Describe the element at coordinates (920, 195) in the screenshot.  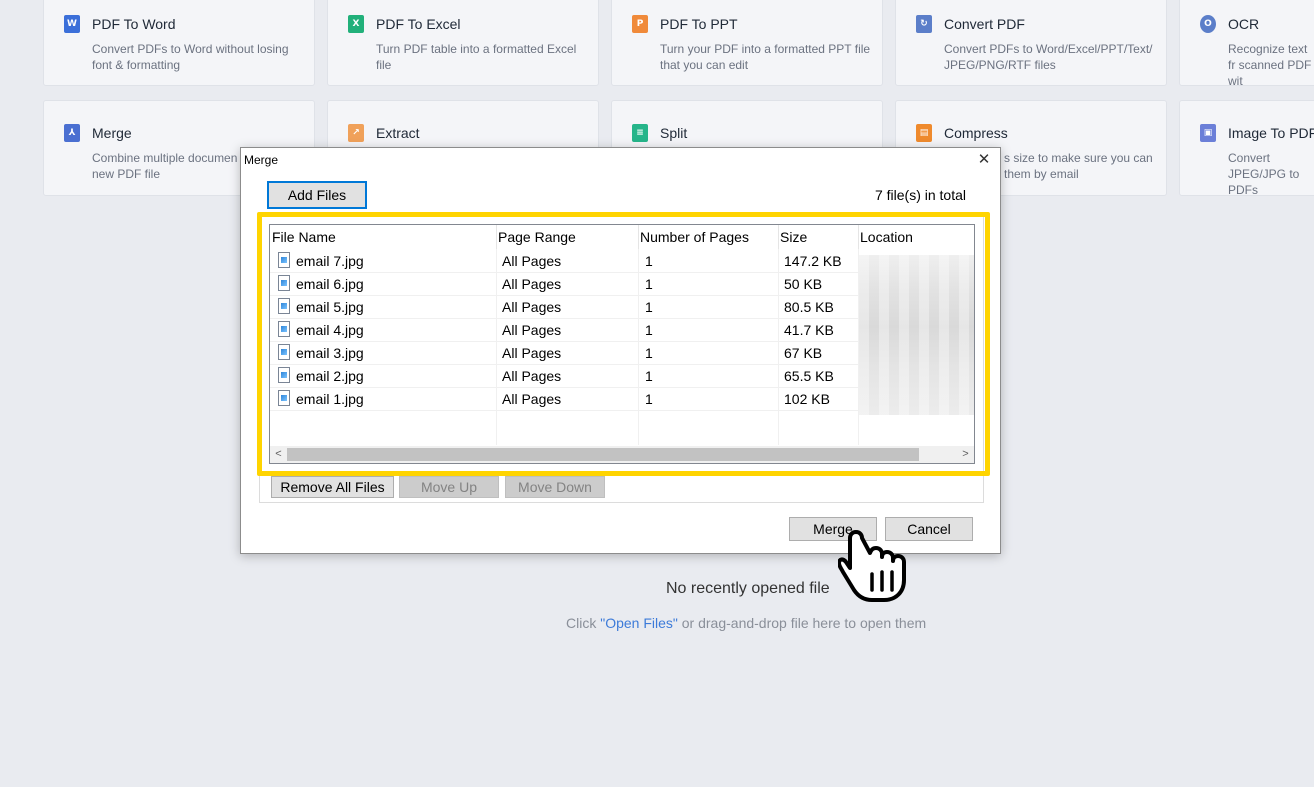
I see `file-count: 7 file(s) in total` at that location.